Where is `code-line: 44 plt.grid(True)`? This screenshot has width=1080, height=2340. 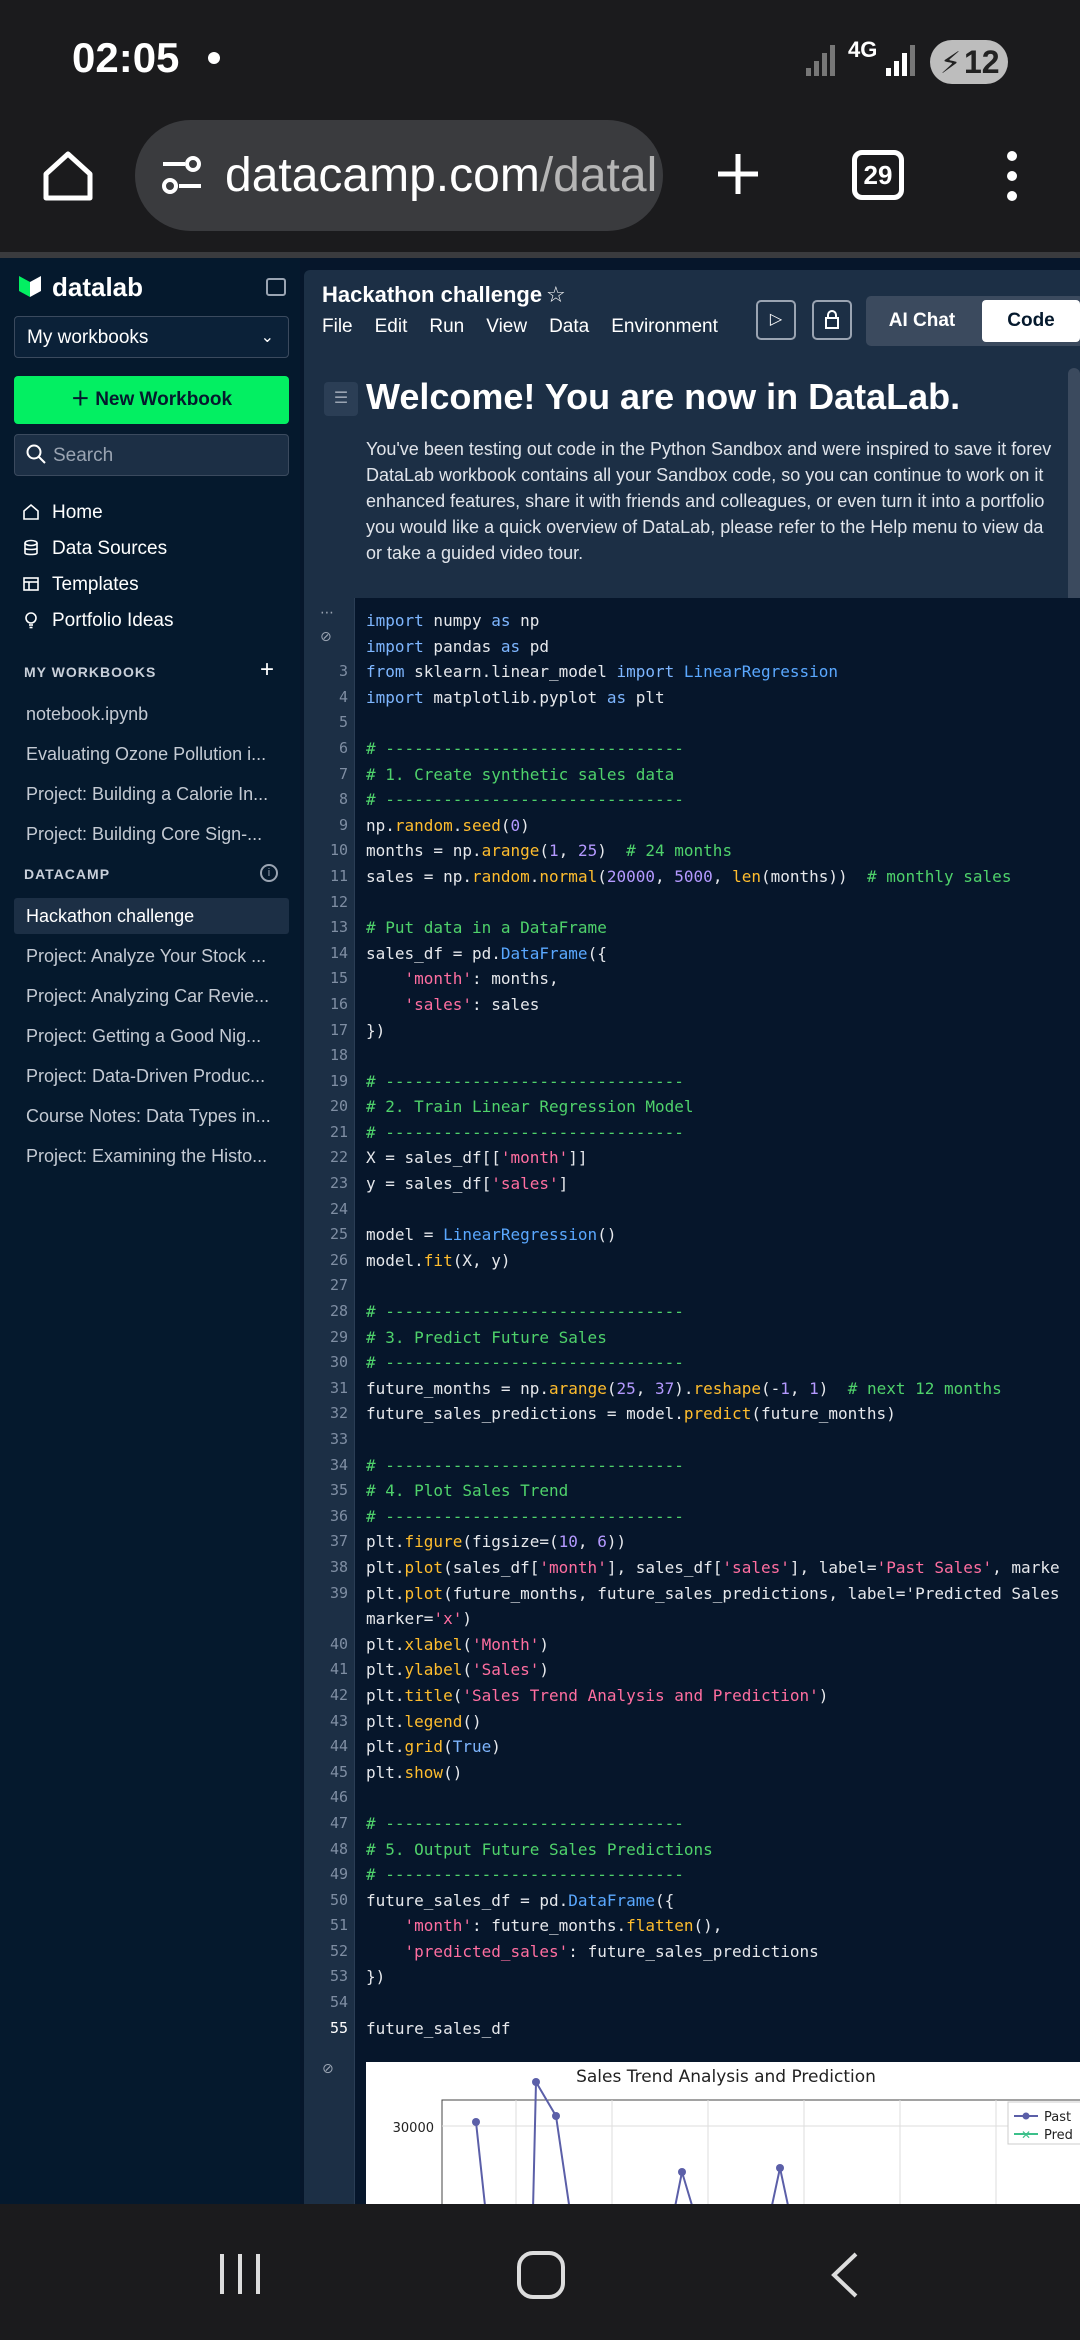 code-line: 44 plt.grid(True) is located at coordinates (692, 1747).